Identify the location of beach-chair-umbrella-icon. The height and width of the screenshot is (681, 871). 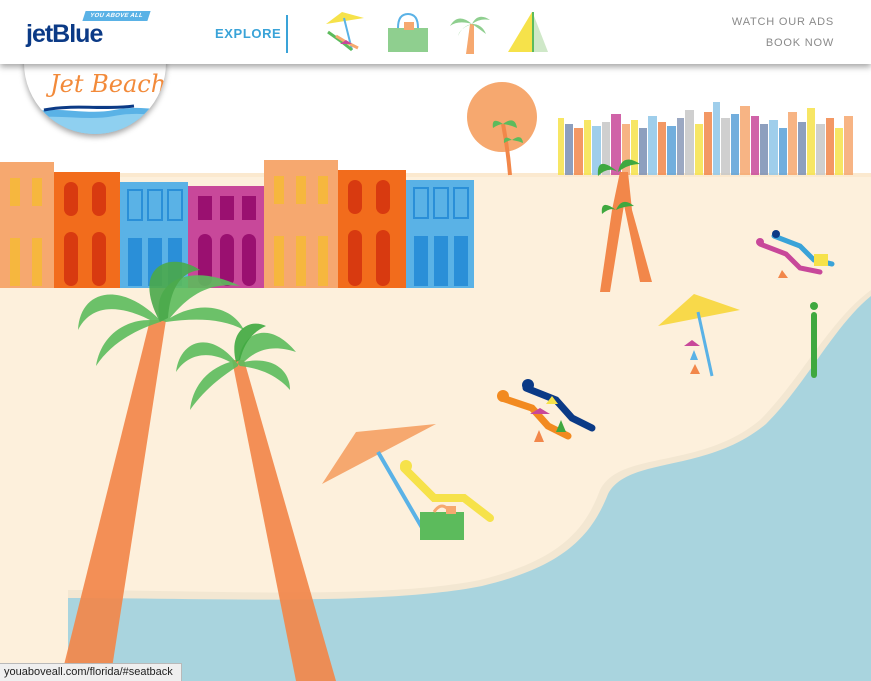
(345, 33).